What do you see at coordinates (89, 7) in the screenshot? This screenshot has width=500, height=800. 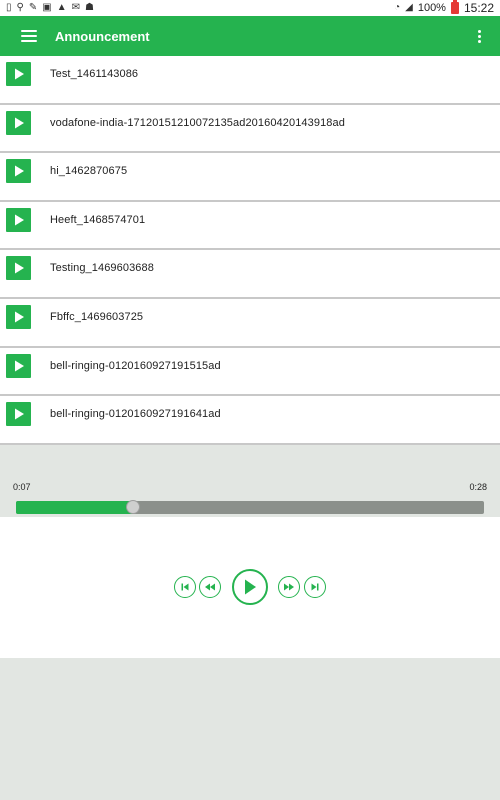 I see `android-icon: ☗` at bounding box center [89, 7].